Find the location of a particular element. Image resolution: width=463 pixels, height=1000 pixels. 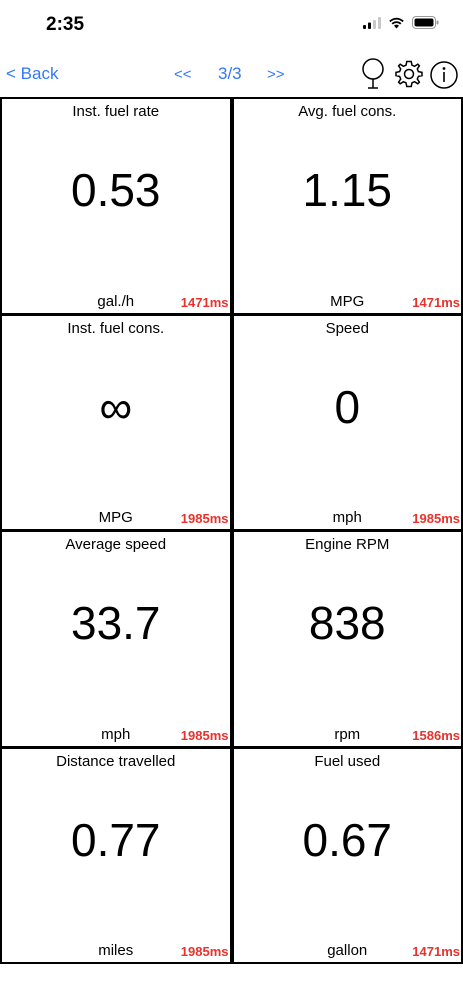

tile-distance-travelled: Distance travelled 0.77 miles 1985ms is located at coordinates (116, 855).